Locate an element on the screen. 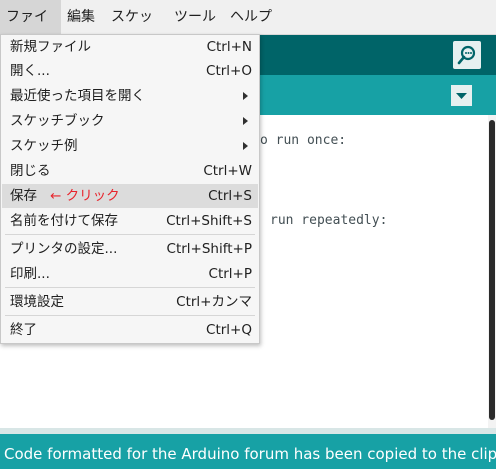  menu-item-save-as: 名前を付けて保存 Ctrl+Shift+S is located at coordinates (130, 221).